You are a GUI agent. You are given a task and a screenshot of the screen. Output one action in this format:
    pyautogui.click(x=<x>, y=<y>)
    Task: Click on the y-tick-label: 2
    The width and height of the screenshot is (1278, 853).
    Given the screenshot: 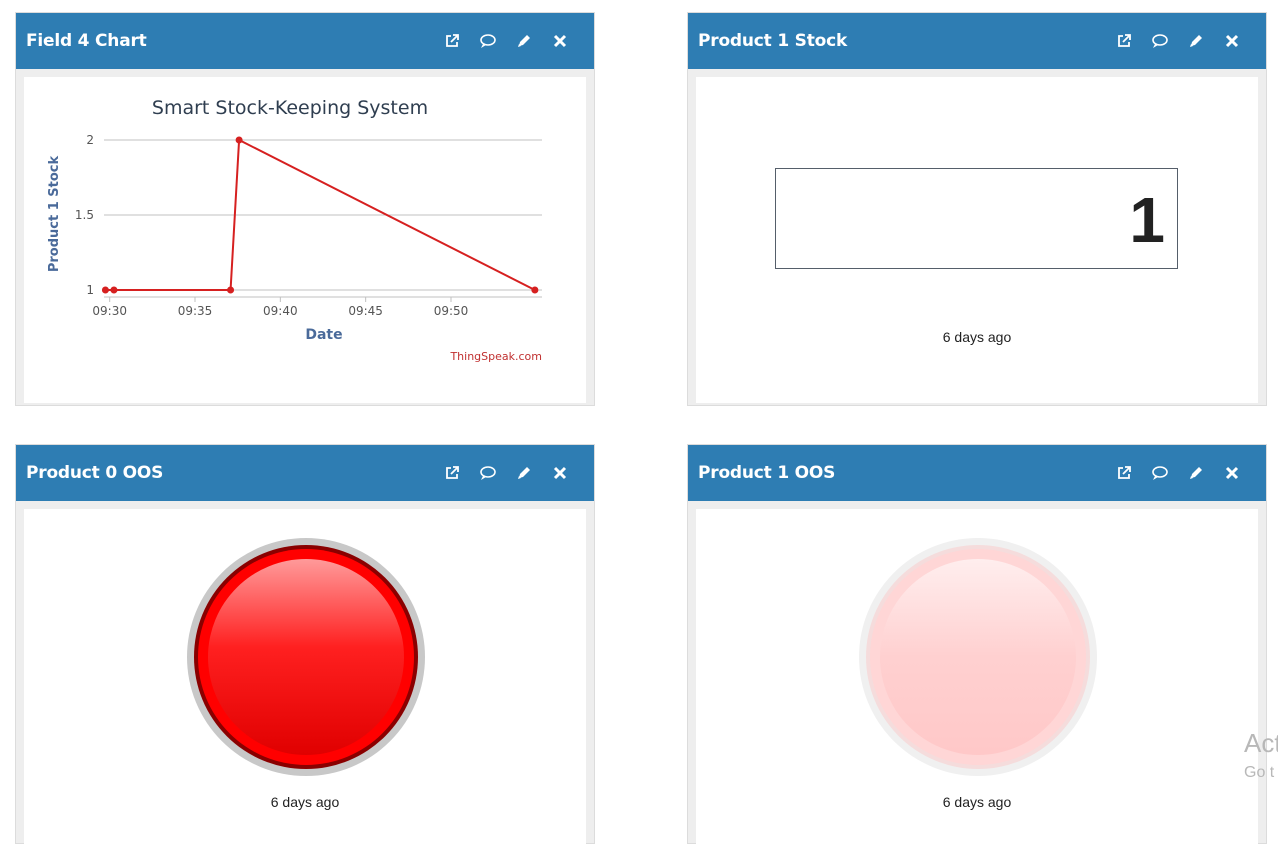 What is the action you would take?
    pyautogui.click(x=90, y=140)
    